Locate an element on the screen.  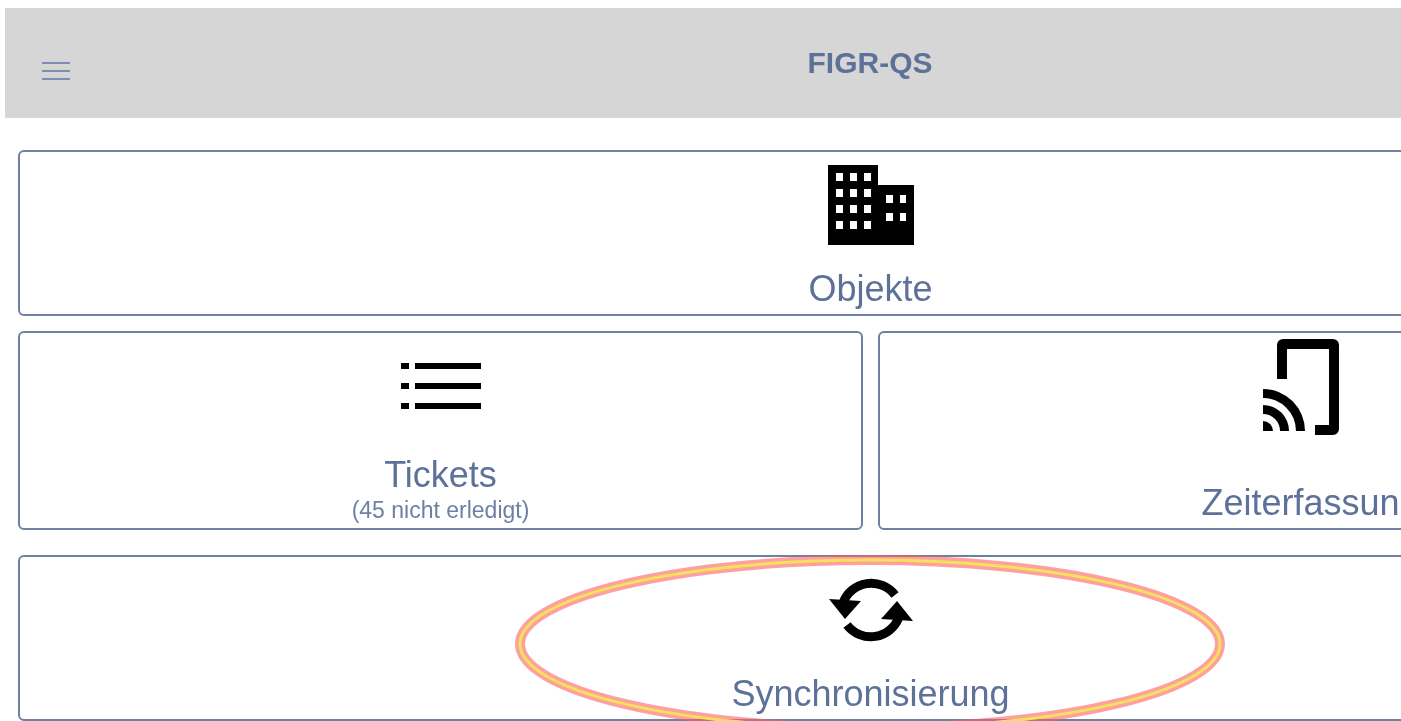
menu-icon is located at coordinates (56, 71).